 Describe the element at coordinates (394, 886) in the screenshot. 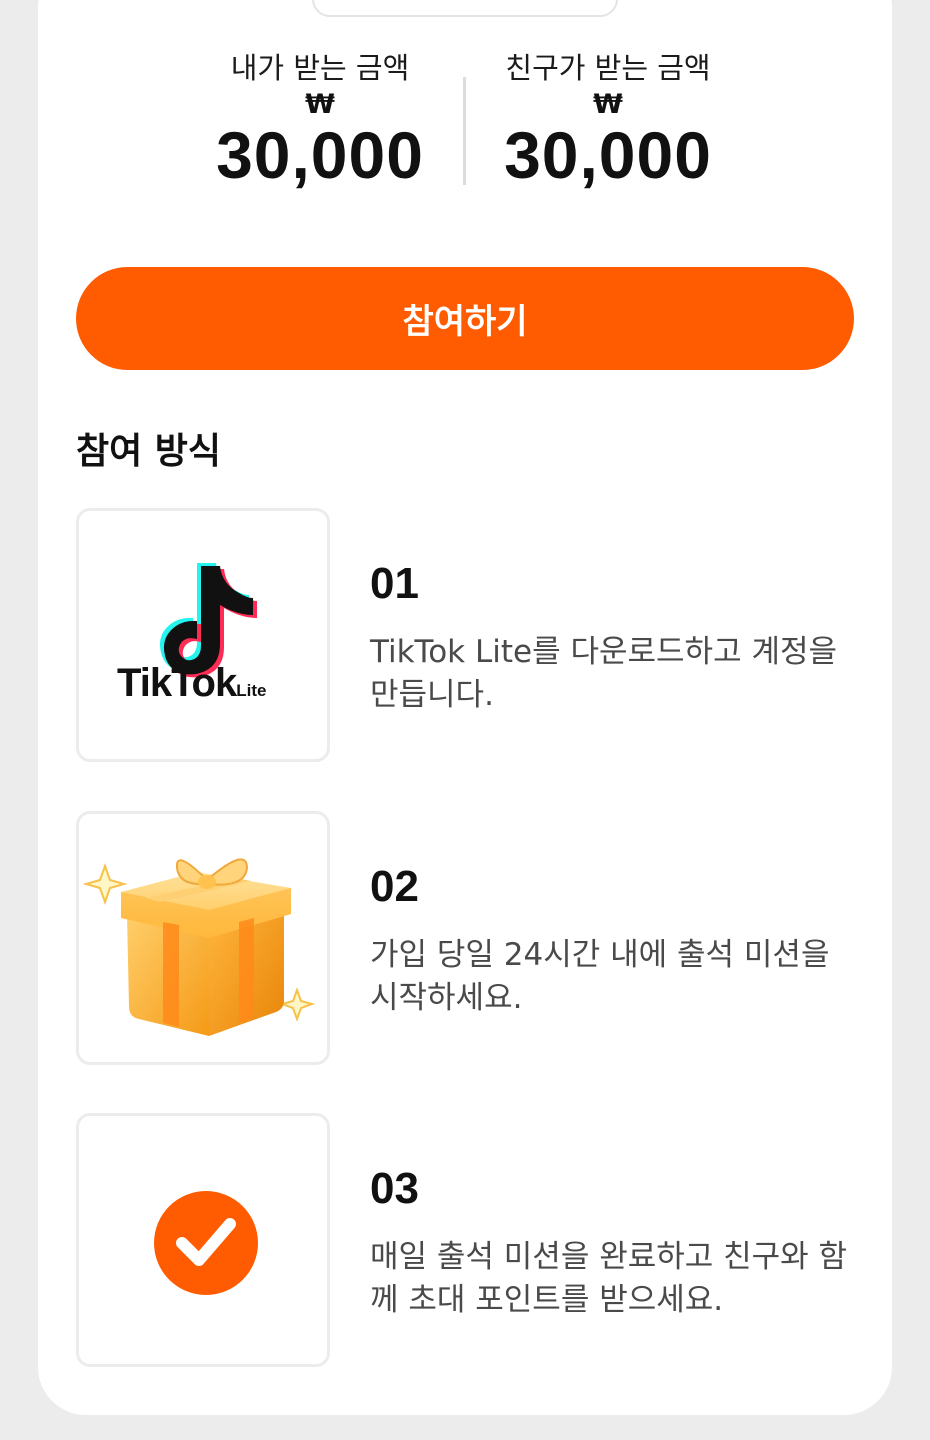

I see `step-2-number: 02` at that location.